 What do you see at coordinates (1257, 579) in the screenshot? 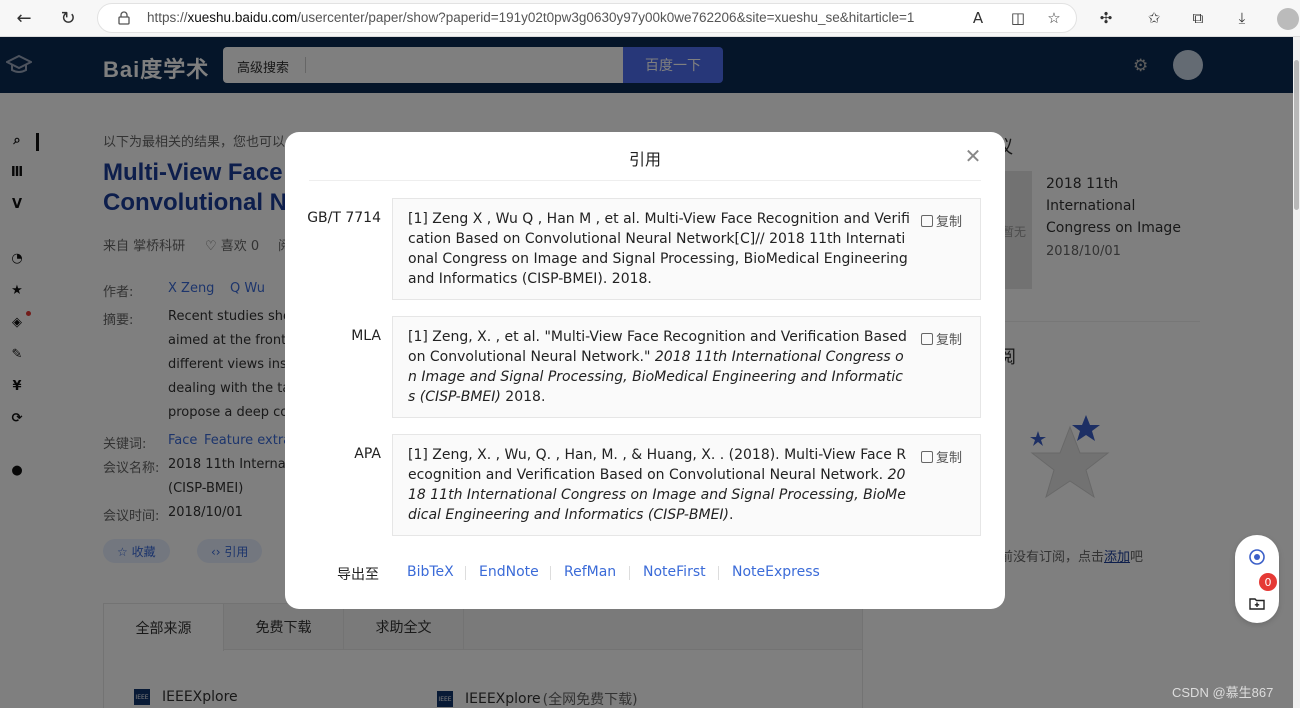
I see `floating-toolbar: 0` at bounding box center [1257, 579].